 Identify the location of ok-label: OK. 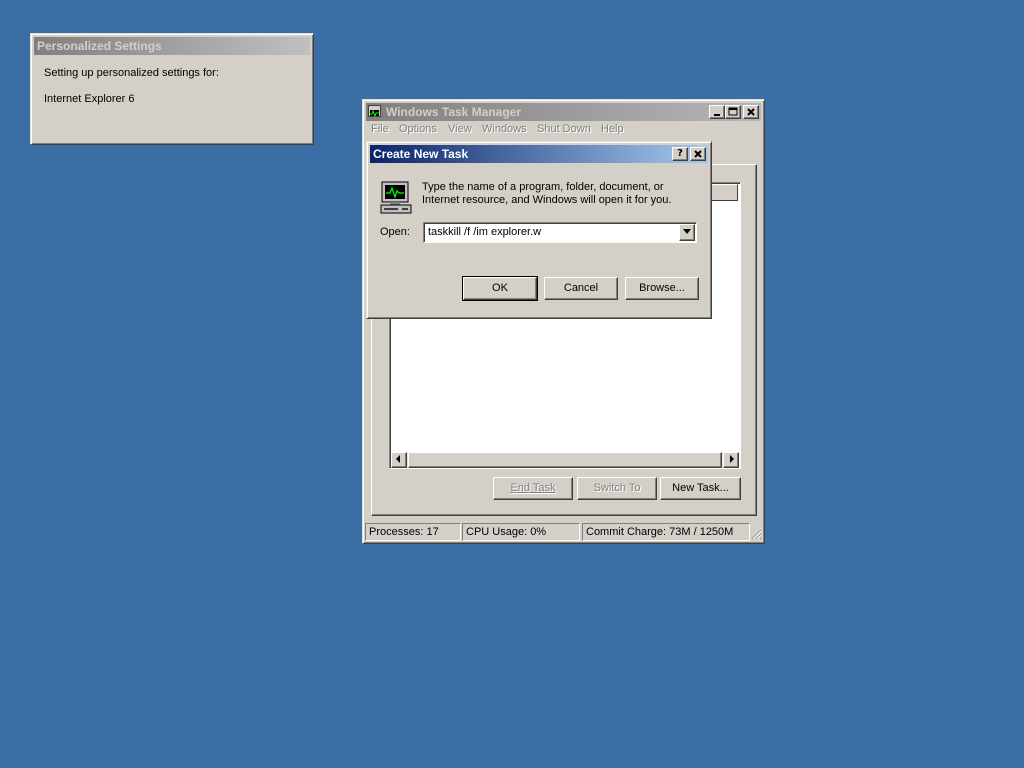
(500, 288).